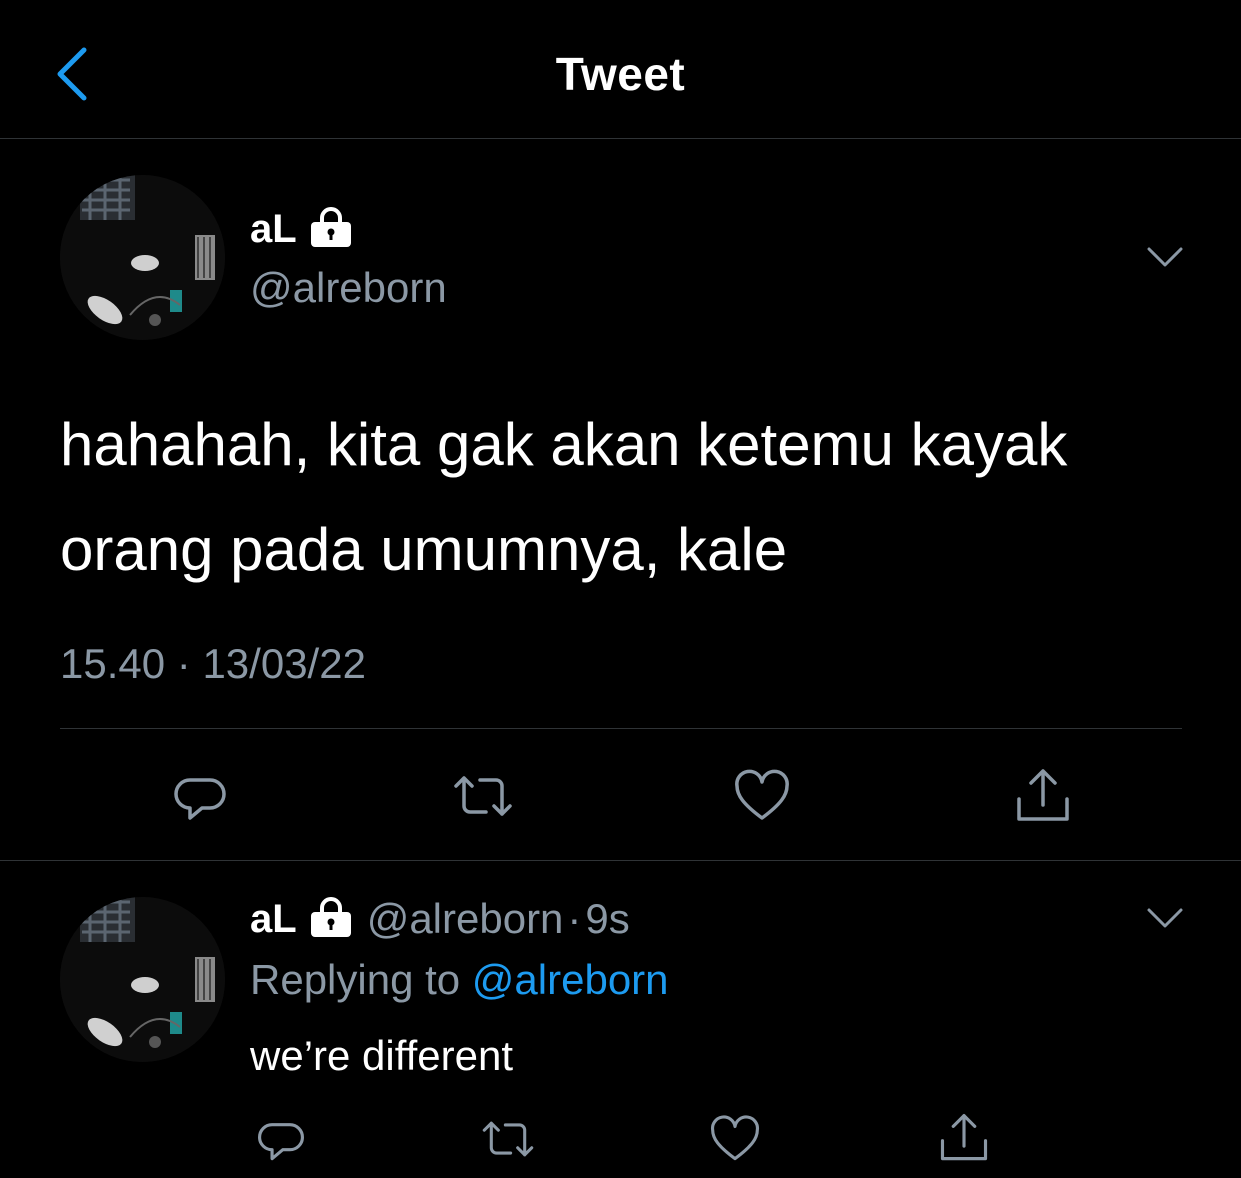 The image size is (1241, 1178). I want to click on tweet-options-button, so click(1165, 258).